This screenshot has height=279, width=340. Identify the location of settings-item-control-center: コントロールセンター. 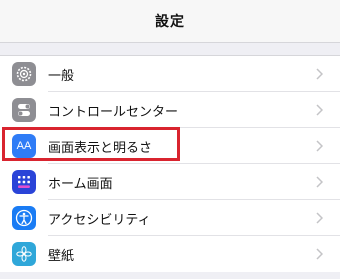
(170, 110).